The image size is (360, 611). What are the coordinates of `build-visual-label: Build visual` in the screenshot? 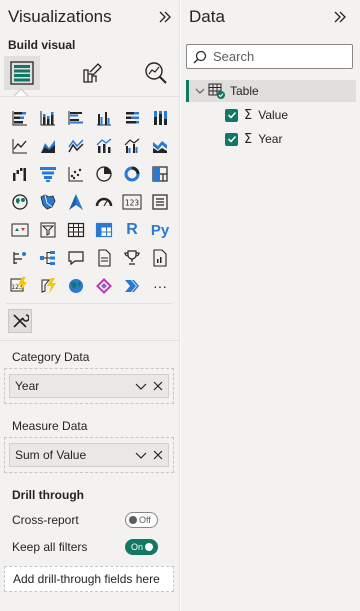 It's located at (42, 45).